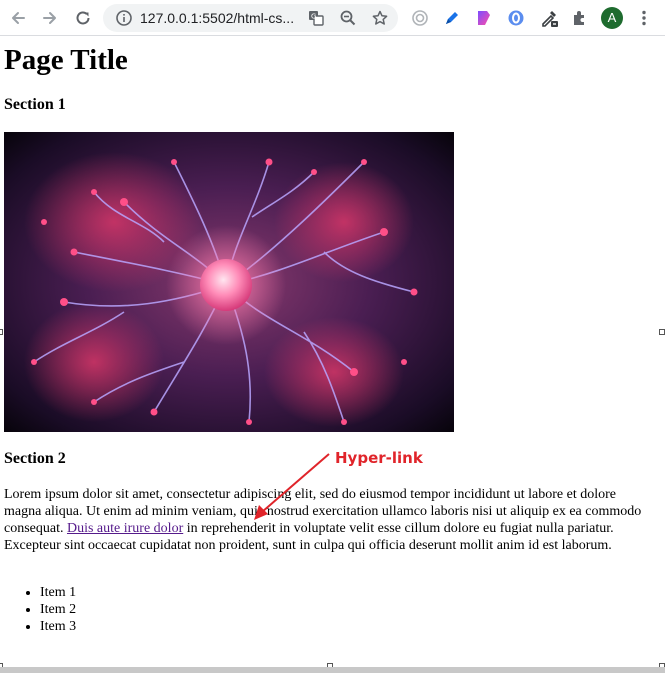  What do you see at coordinates (18, 18) in the screenshot?
I see `back-arrow-icon` at bounding box center [18, 18].